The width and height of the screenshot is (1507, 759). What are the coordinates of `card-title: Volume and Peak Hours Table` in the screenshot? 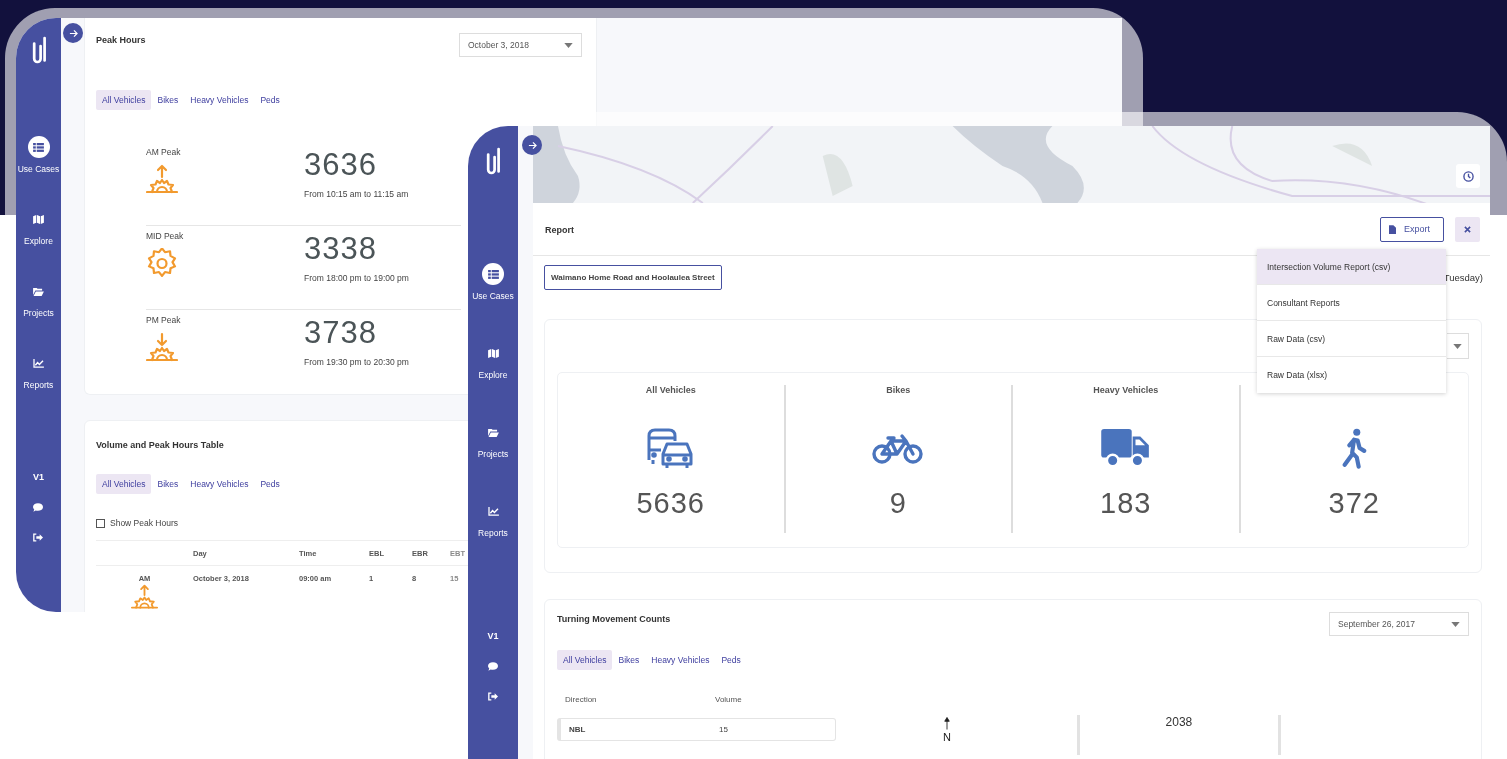 It's located at (160, 444).